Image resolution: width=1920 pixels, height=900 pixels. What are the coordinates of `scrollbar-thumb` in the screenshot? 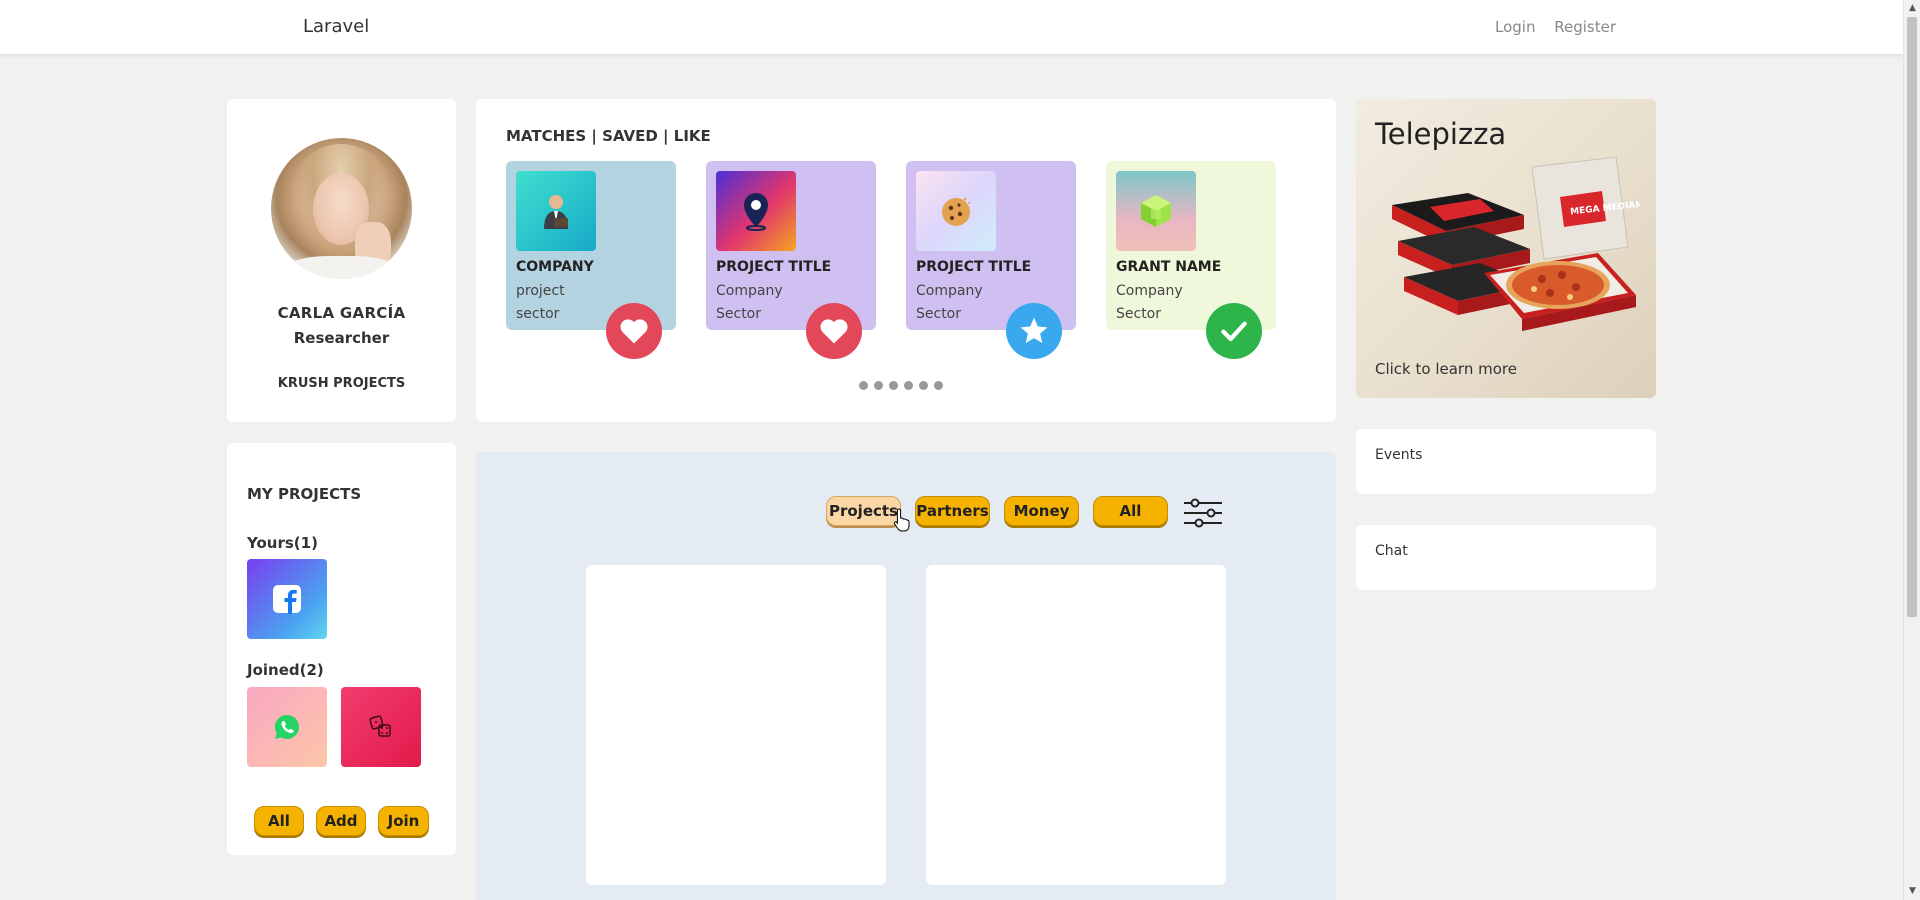 It's located at (1912, 317).